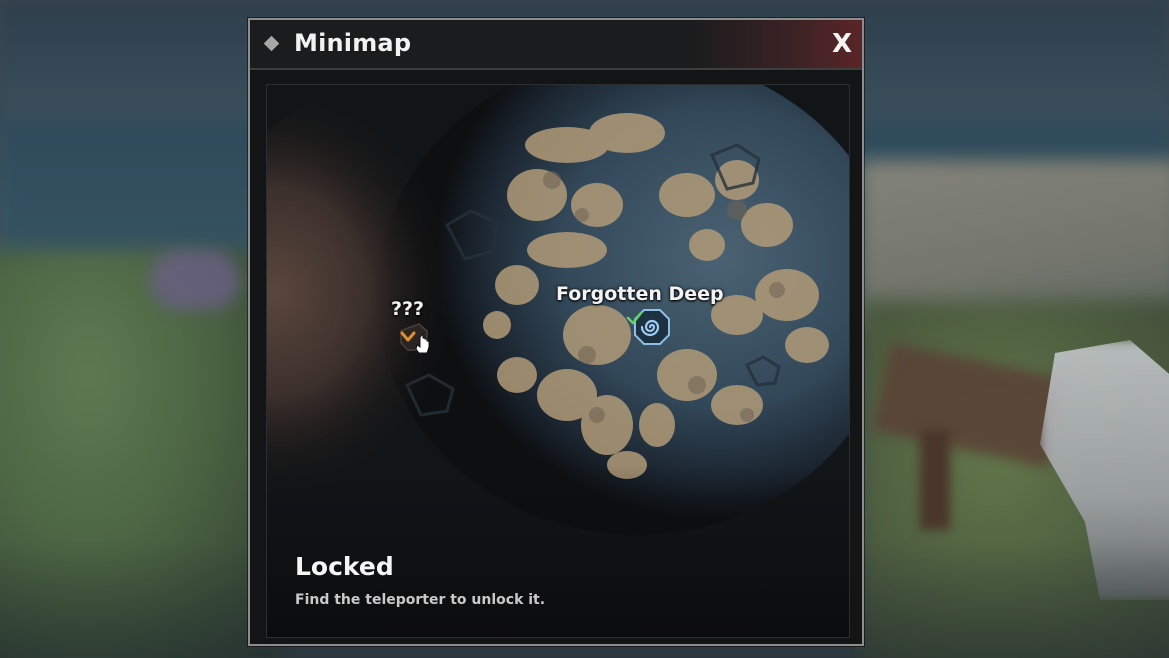 The height and width of the screenshot is (658, 1169). Describe the element at coordinates (353, 43) in the screenshot. I see `window-title: Minimap` at that location.